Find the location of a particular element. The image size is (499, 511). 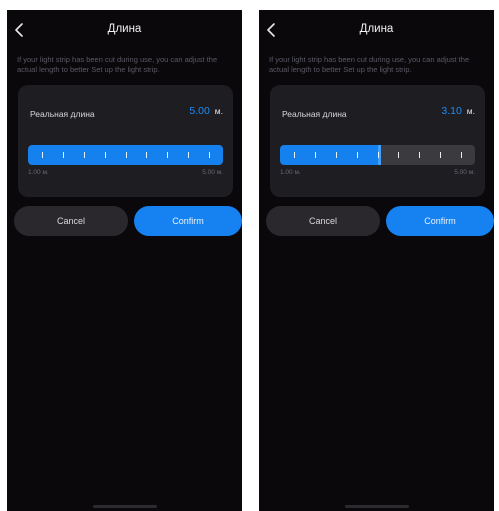

length-value: 5.00 м. is located at coordinates (206, 111).